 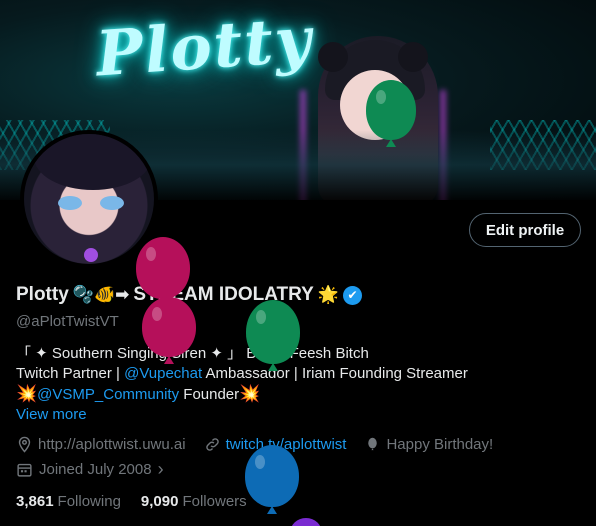 I want to click on bio-text: Founder, so click(x=209, y=394).